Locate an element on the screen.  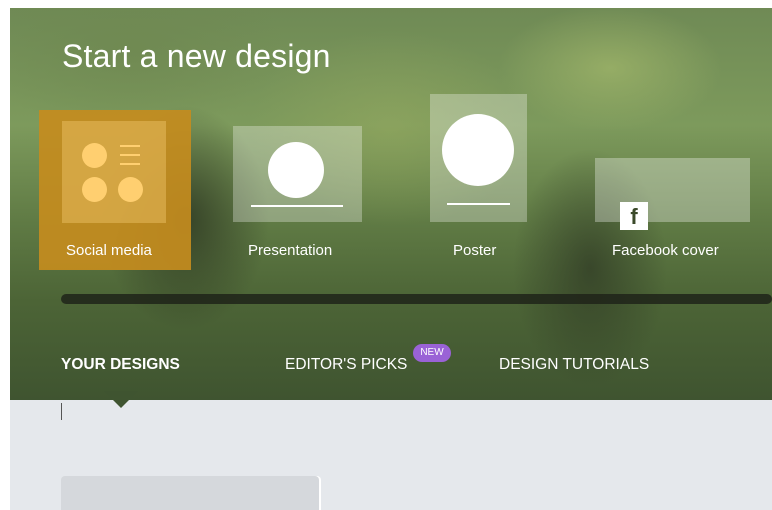
template-label: Facebook cover is located at coordinates (665, 250).